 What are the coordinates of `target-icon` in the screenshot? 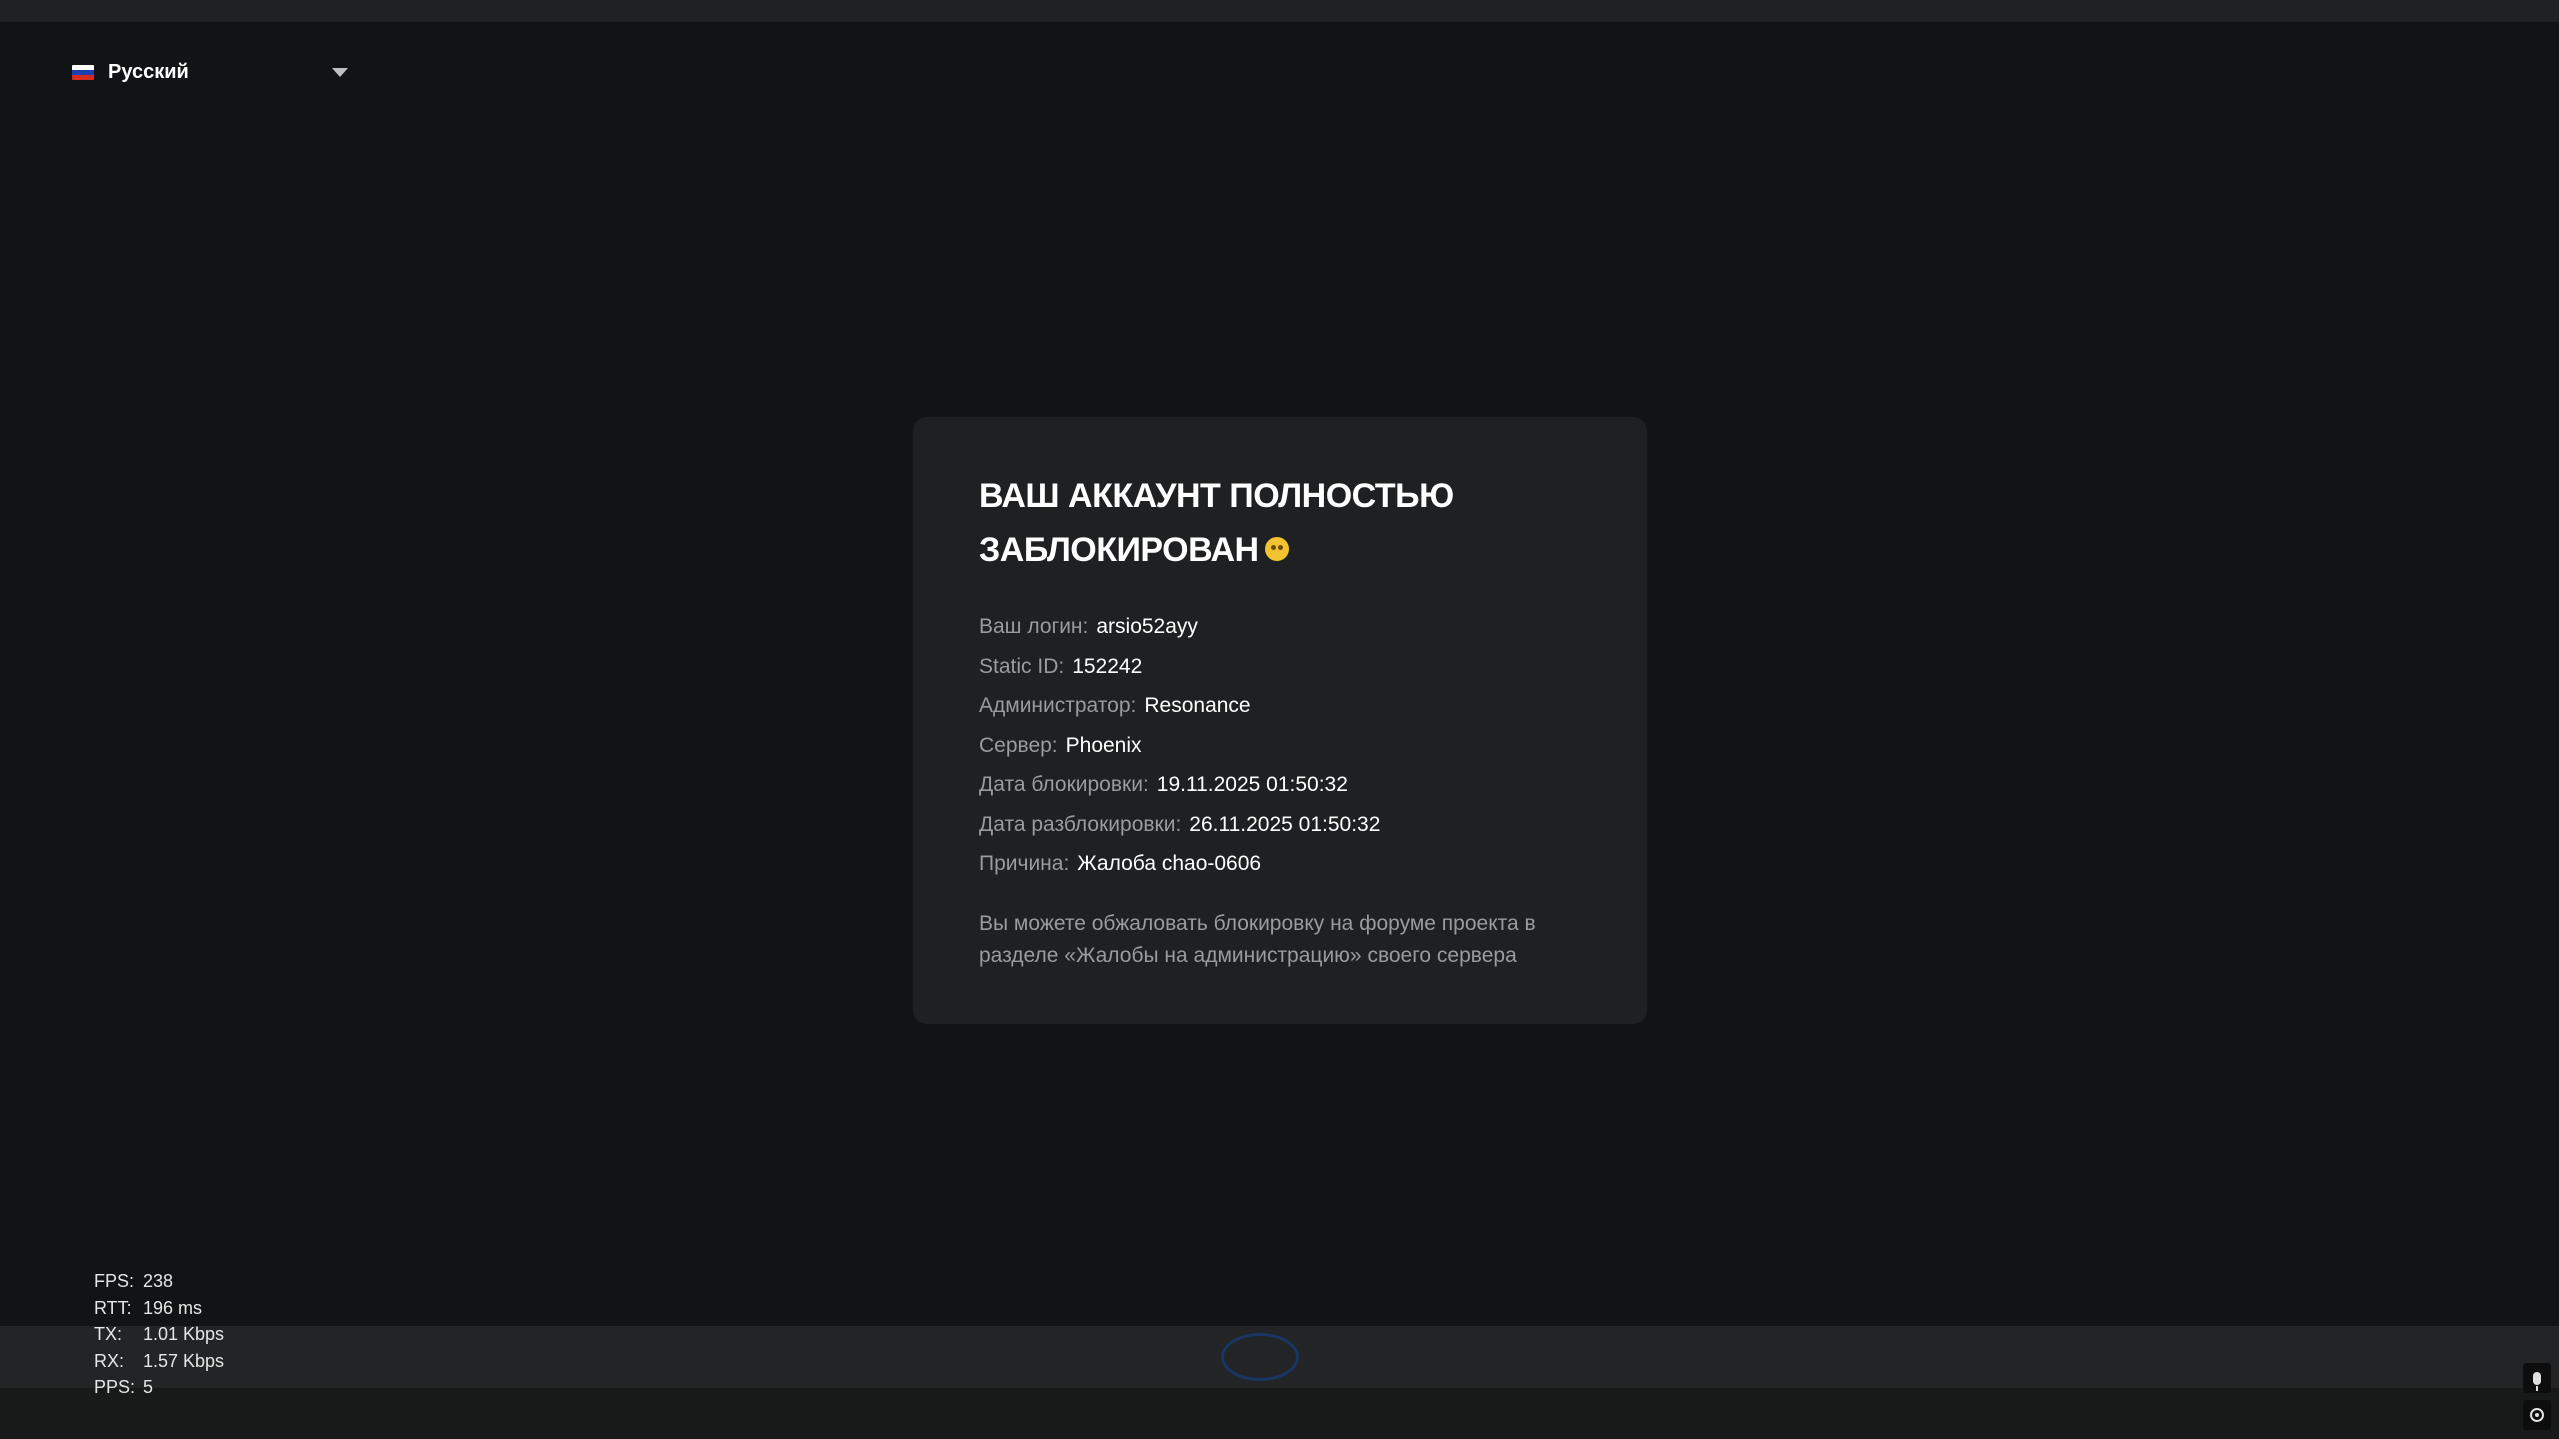 It's located at (2537, 1415).